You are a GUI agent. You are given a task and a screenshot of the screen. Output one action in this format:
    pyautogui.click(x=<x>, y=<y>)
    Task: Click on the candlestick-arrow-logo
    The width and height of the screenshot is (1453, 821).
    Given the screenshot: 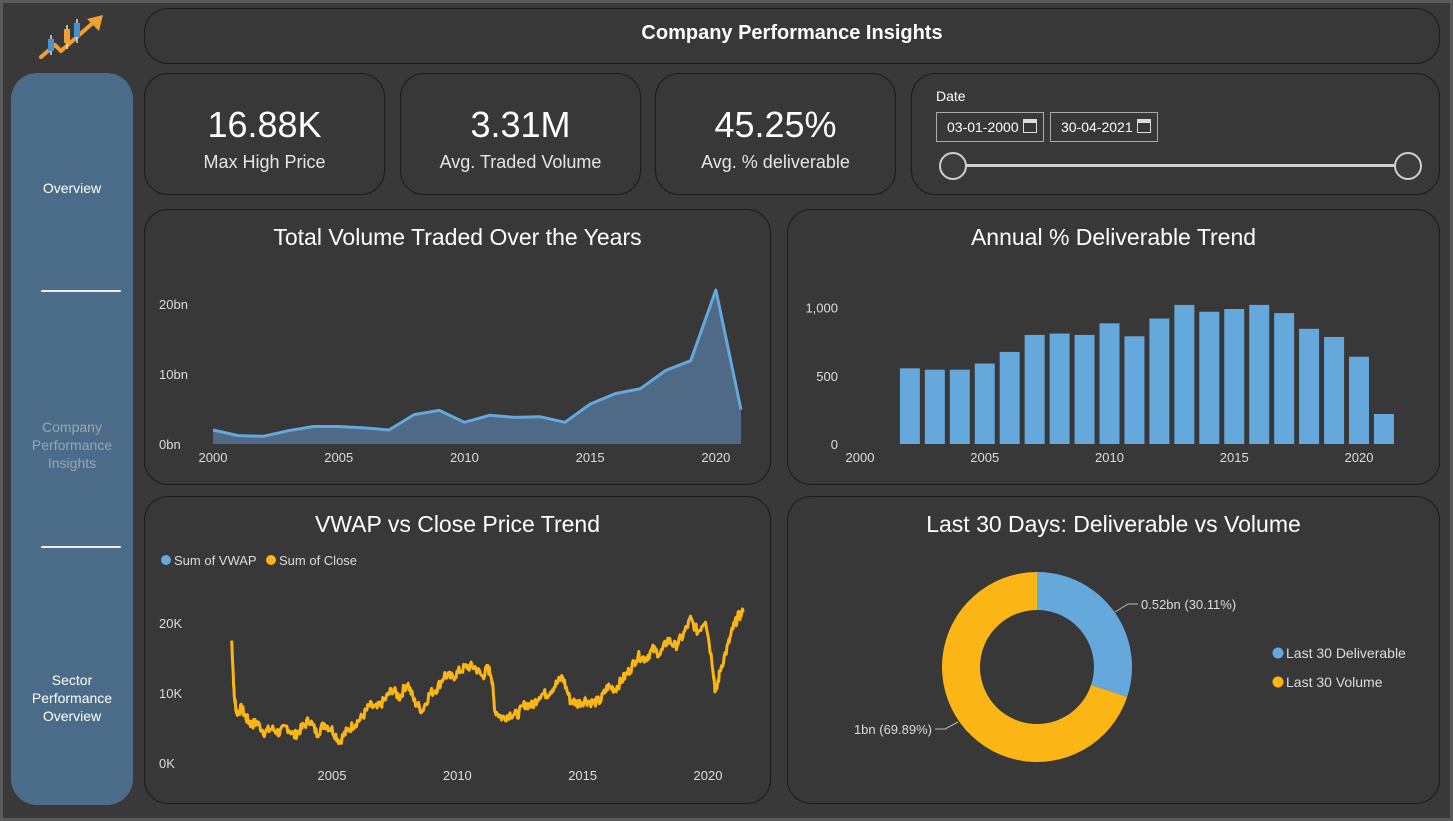 What is the action you would take?
    pyautogui.click(x=71, y=37)
    